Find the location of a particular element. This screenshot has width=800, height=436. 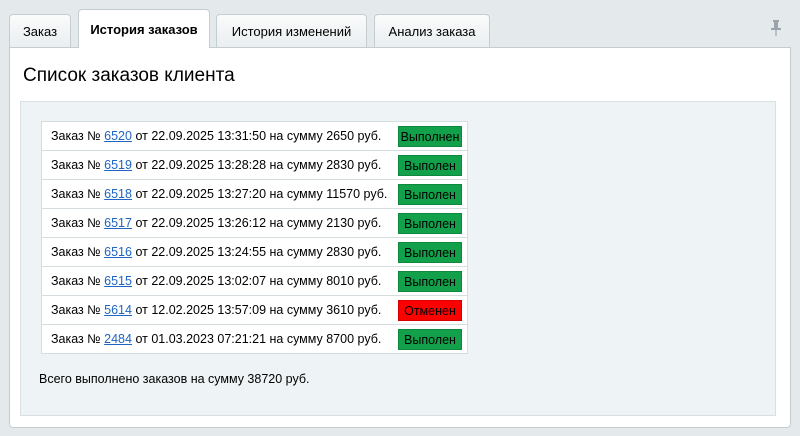

tab-order: Заказ is located at coordinates (40, 31).